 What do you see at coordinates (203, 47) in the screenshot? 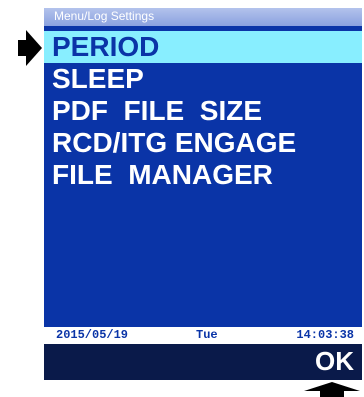
I see `menu-item-period: PERIOD` at bounding box center [203, 47].